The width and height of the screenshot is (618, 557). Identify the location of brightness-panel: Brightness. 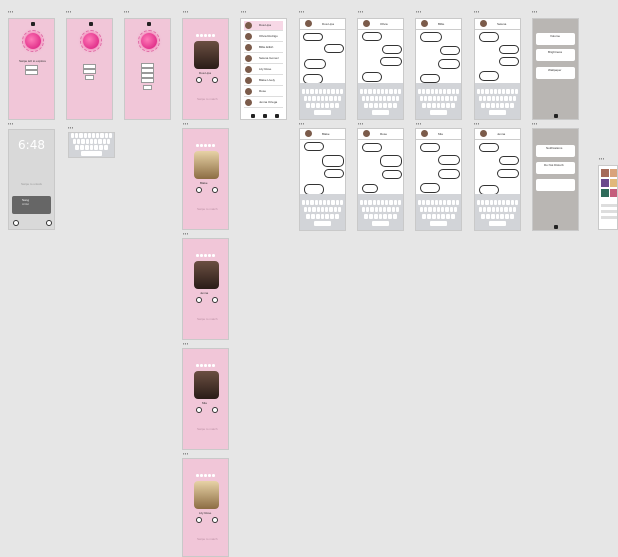
(555, 55).